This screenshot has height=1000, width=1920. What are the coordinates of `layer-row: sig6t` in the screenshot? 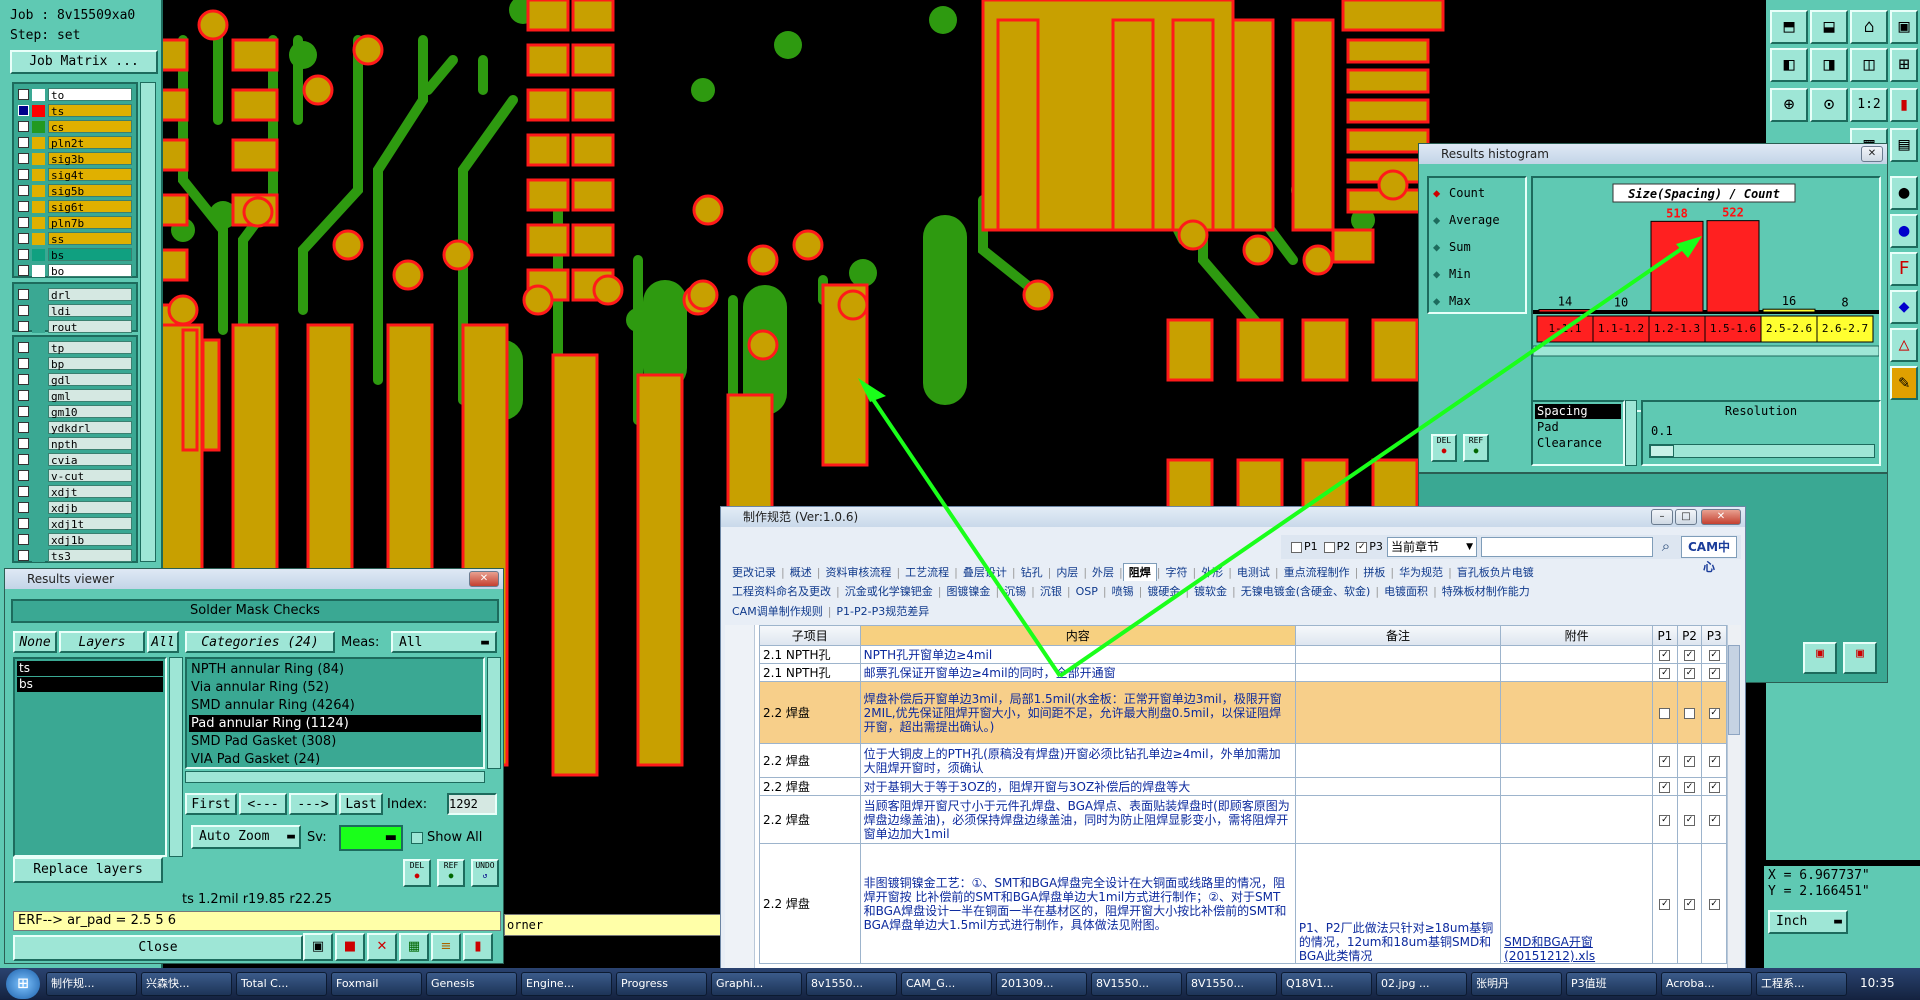 It's located at (76, 207).